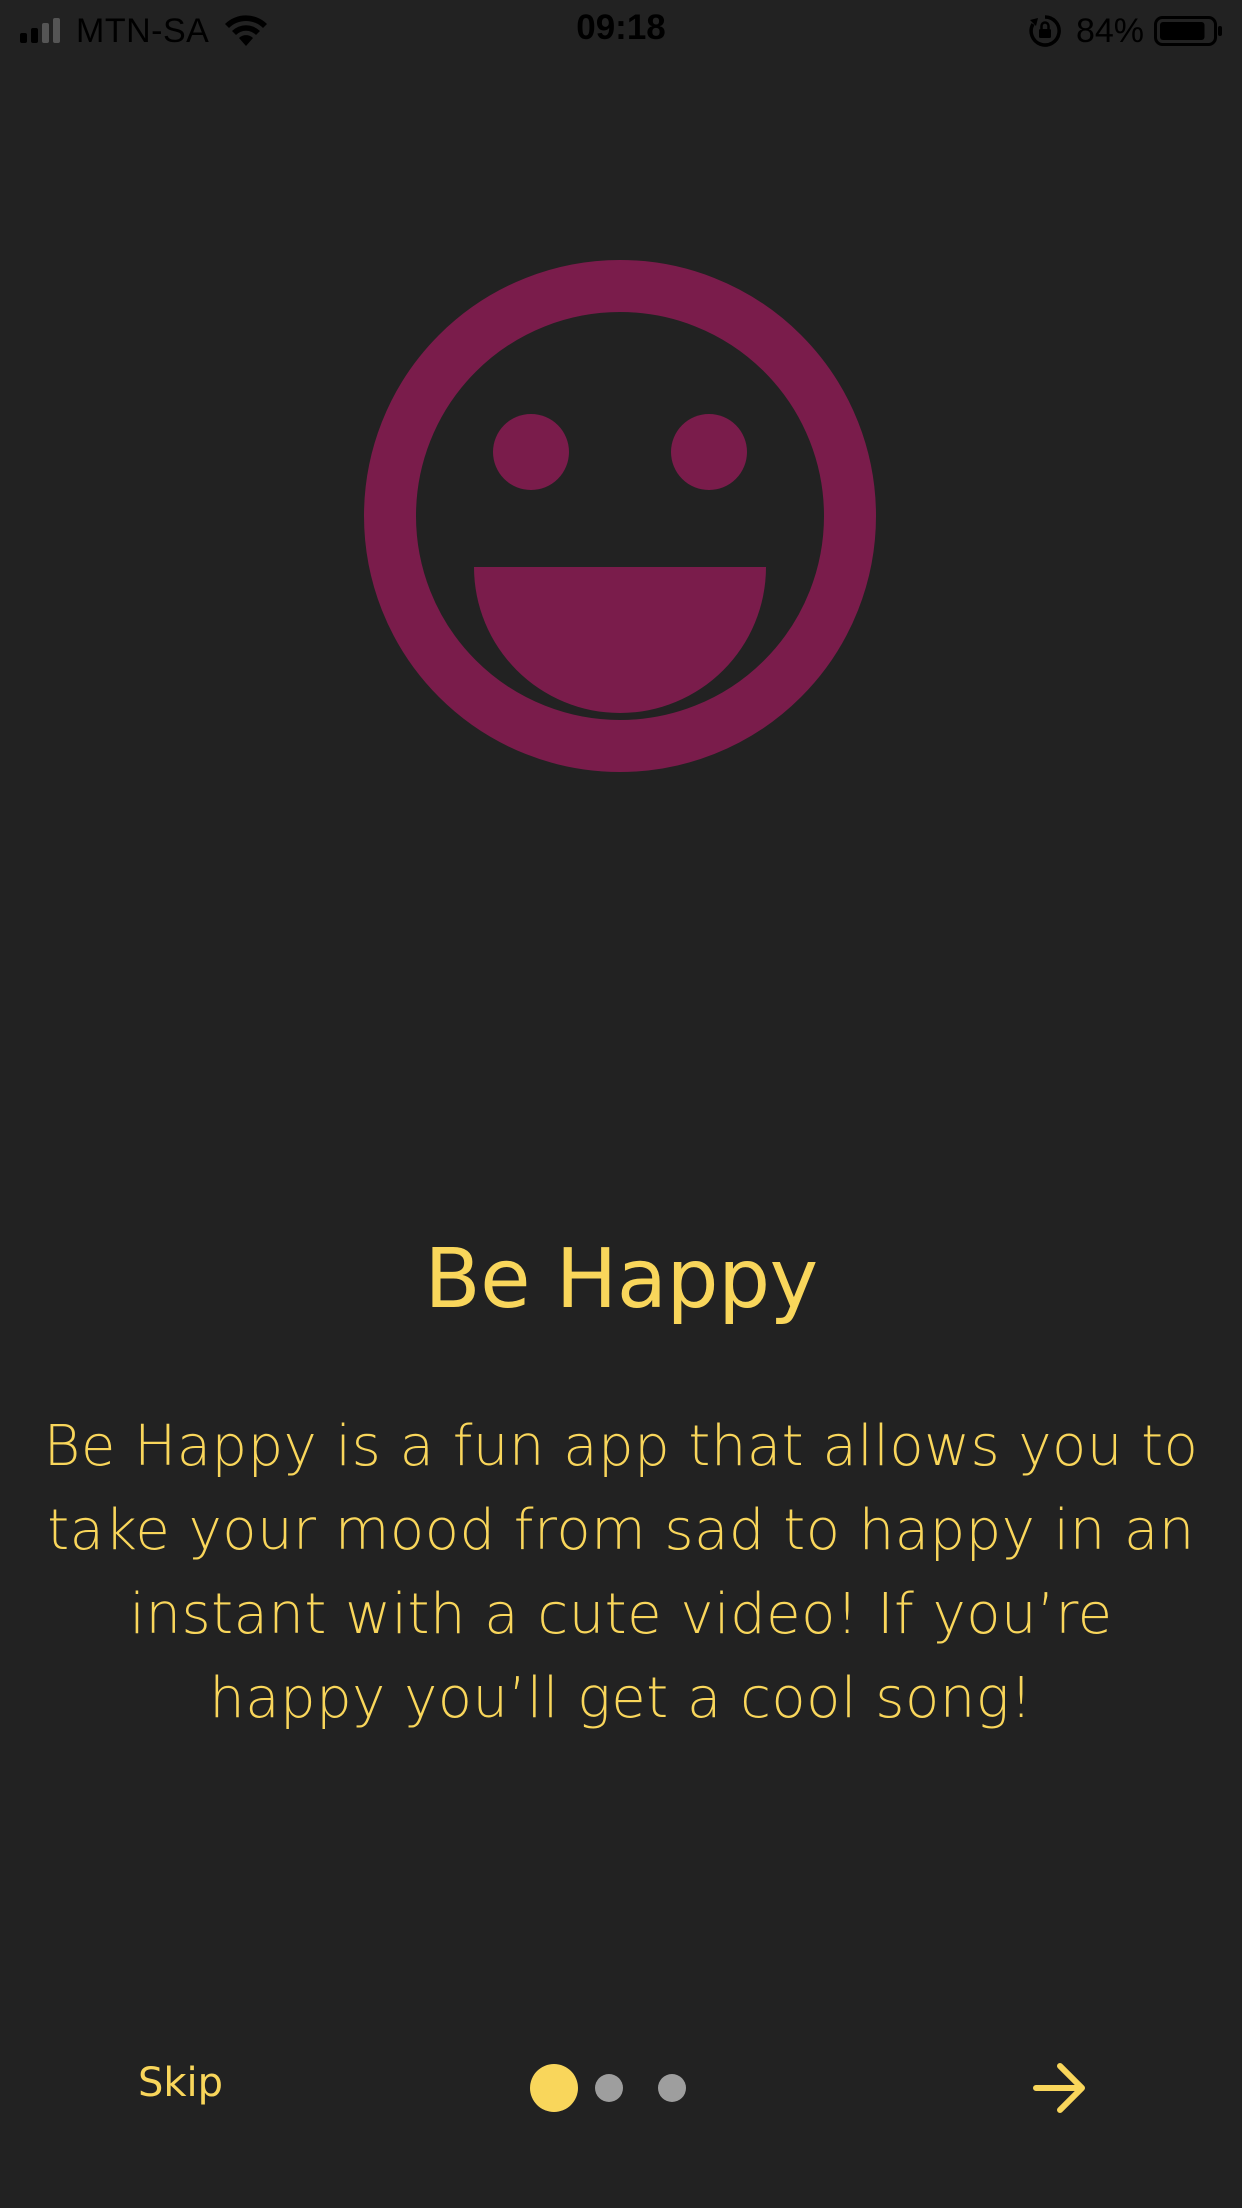 The width and height of the screenshot is (1242, 2208). Describe the element at coordinates (621, 1279) in the screenshot. I see `page-title: Be Happy` at that location.